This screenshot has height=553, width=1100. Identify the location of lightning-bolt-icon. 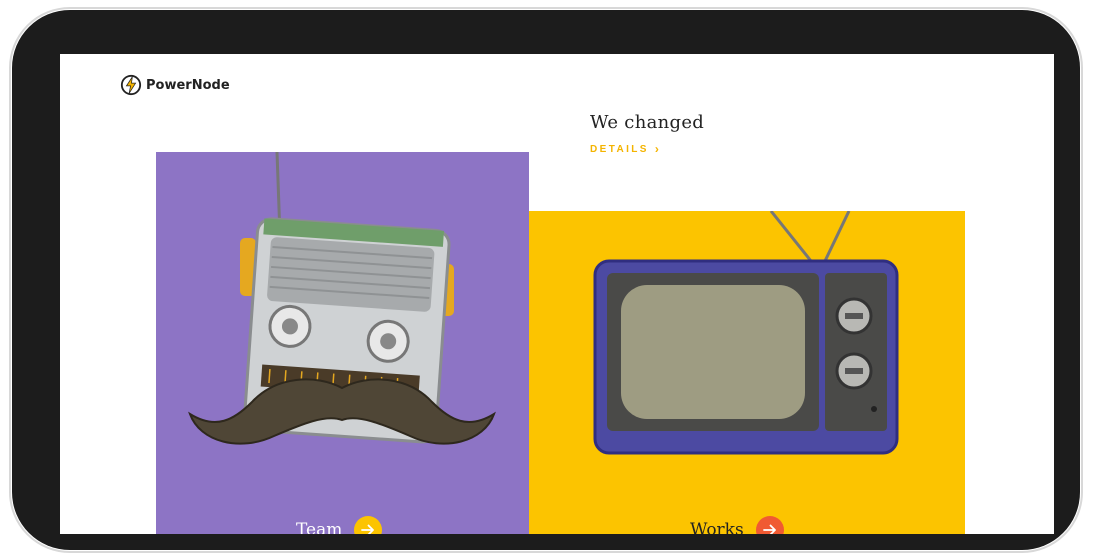
(131, 85).